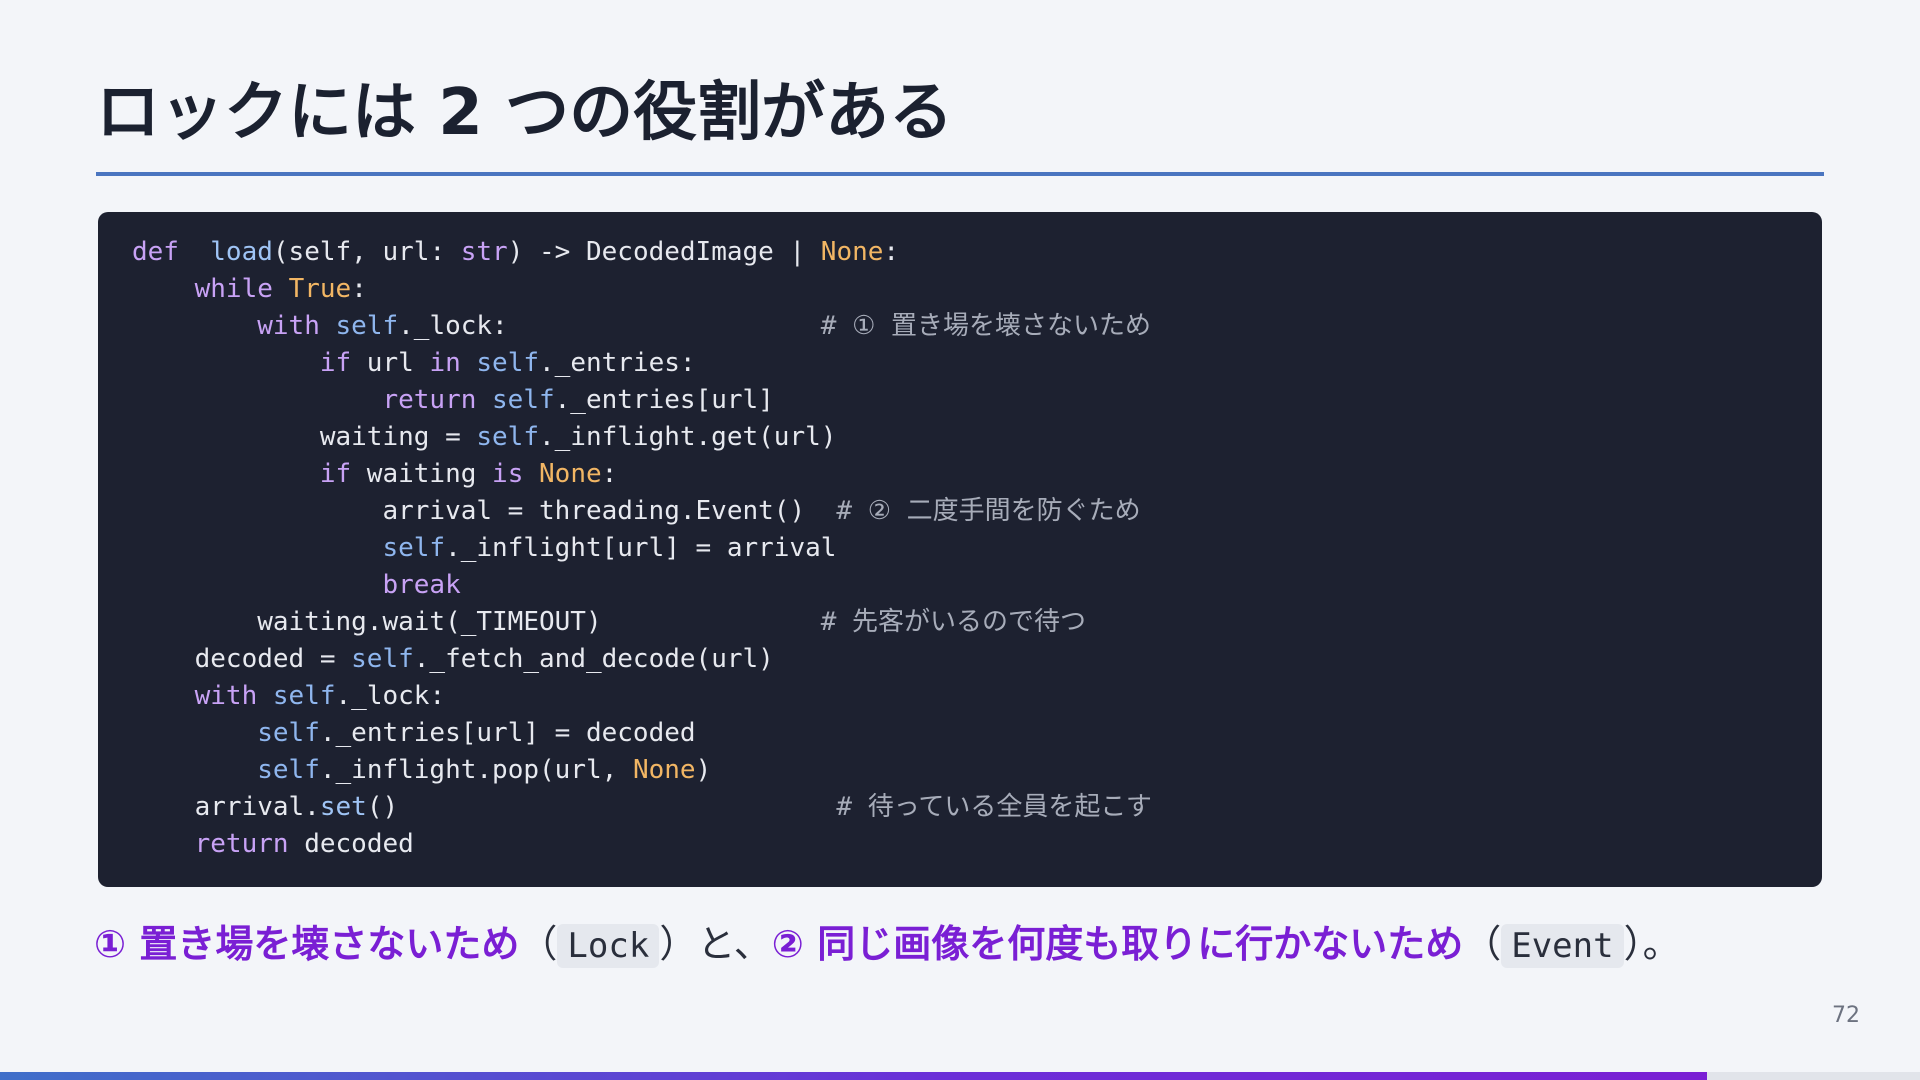 The height and width of the screenshot is (1080, 1920). I want to click on code-token: in, so click(445, 363).